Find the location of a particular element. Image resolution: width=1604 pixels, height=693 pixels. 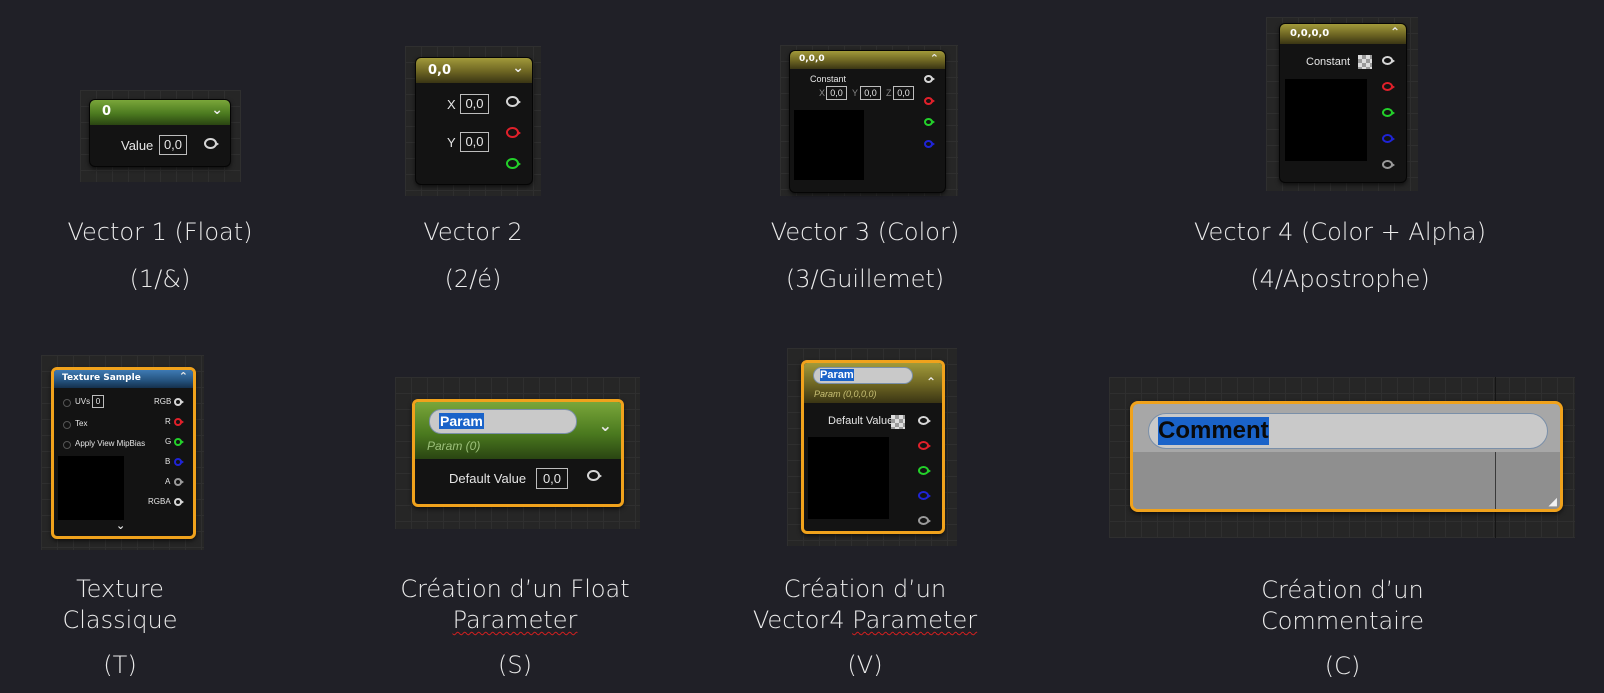

comment-title-input: Comment is located at coordinates (1348, 431).